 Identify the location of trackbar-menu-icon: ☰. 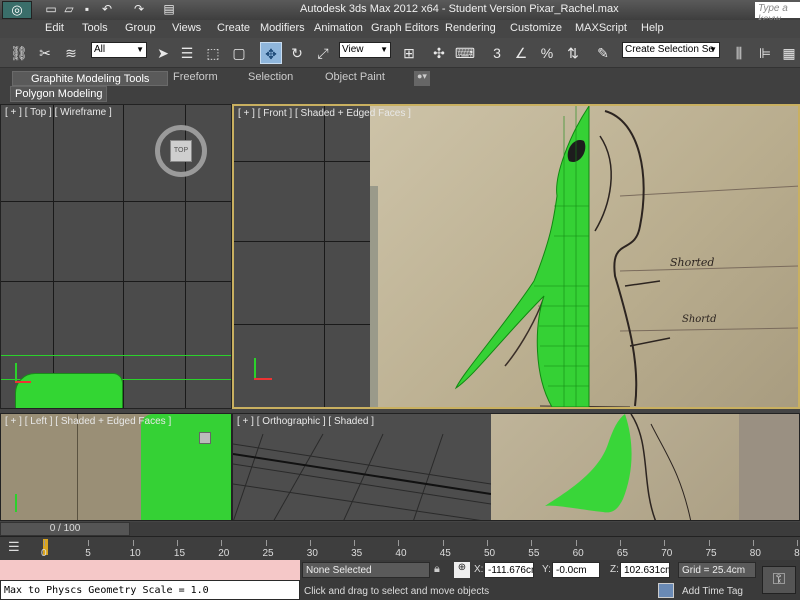
(17, 548).